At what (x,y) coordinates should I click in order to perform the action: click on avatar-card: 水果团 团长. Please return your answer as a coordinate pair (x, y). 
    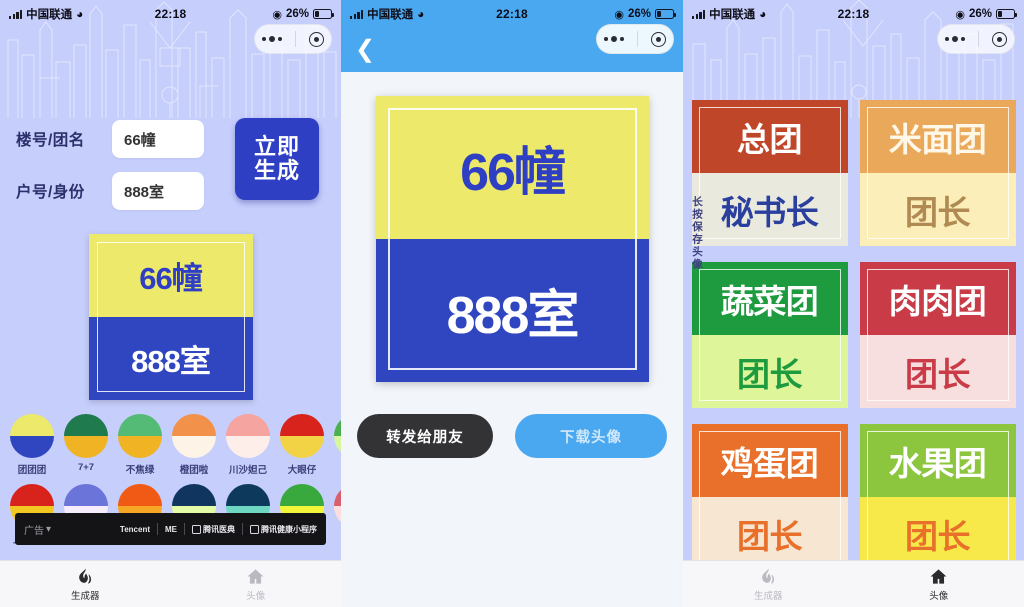
    Looking at the image, I should click on (937, 497).